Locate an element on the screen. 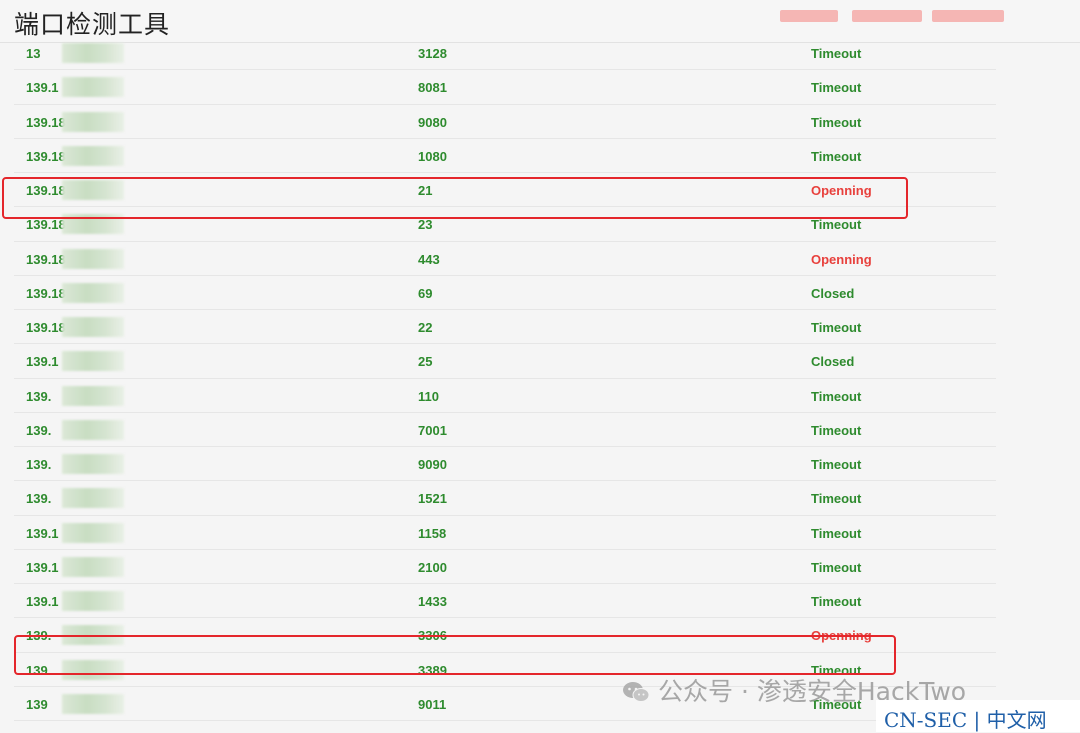  table-row: 139.1 8081 Timeout is located at coordinates (505, 87).